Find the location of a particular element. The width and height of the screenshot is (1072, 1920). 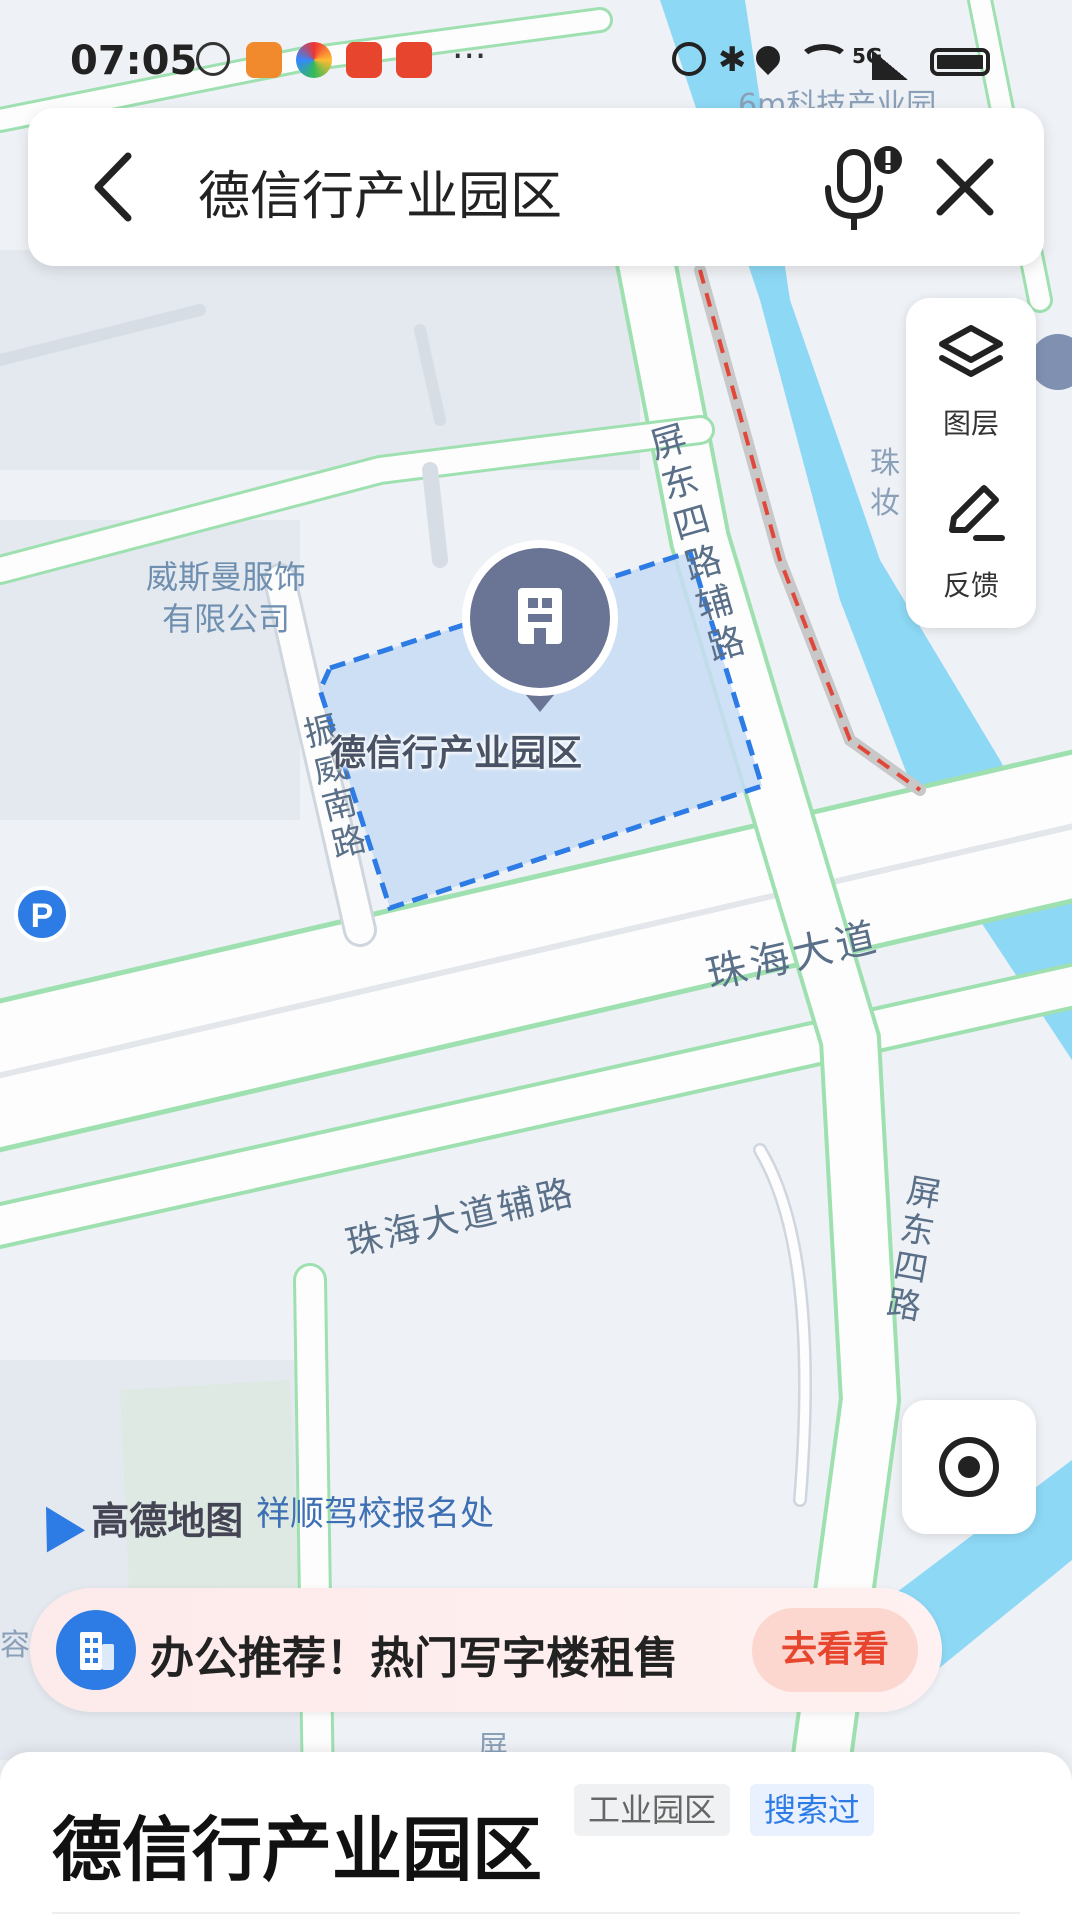

map-label-fragment: 妆 is located at coordinates (885, 503).